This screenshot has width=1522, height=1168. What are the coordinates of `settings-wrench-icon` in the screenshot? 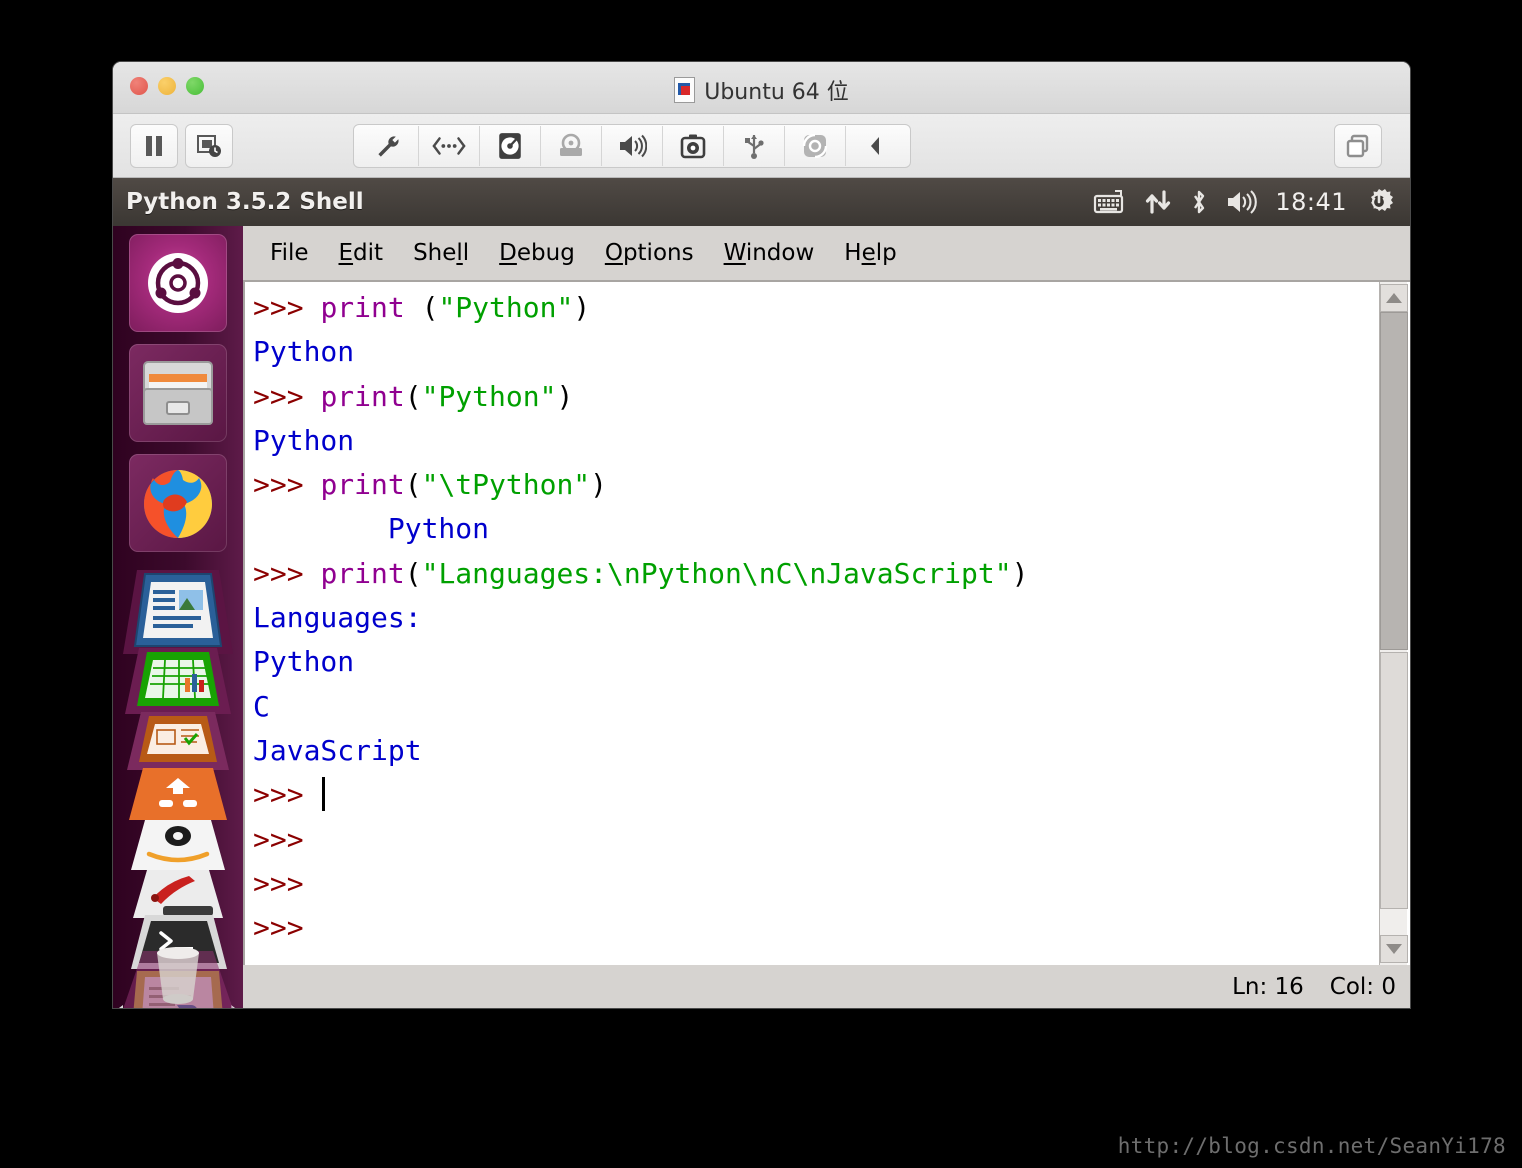 It's located at (388, 146).